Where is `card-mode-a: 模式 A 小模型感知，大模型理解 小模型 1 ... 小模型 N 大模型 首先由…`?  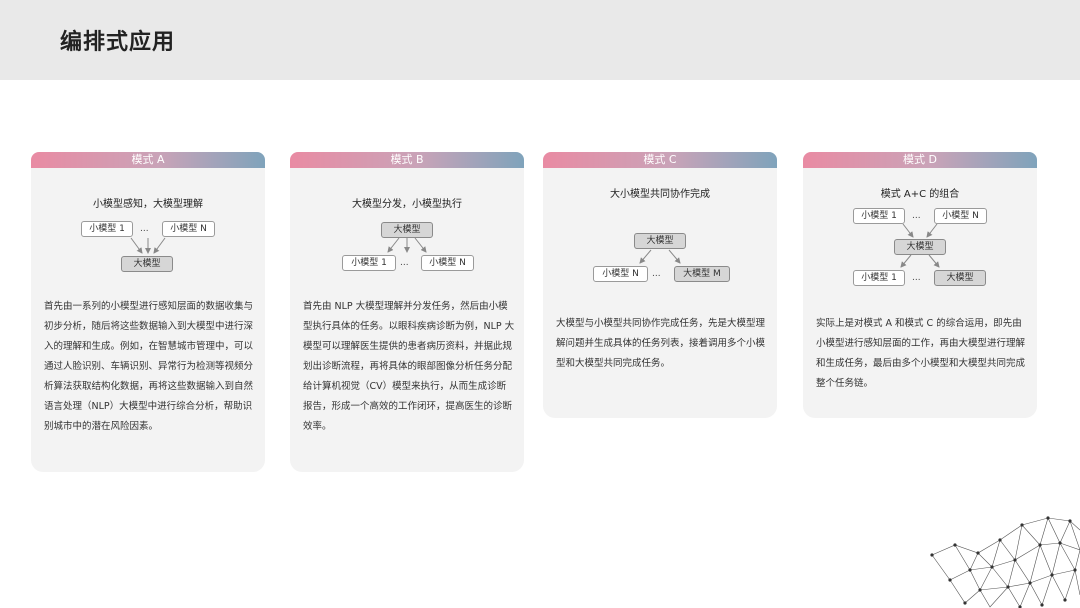 card-mode-a: 模式 A 小模型感知，大模型理解 小模型 1 ... 小模型 N 大模型 首先由… is located at coordinates (148, 312).